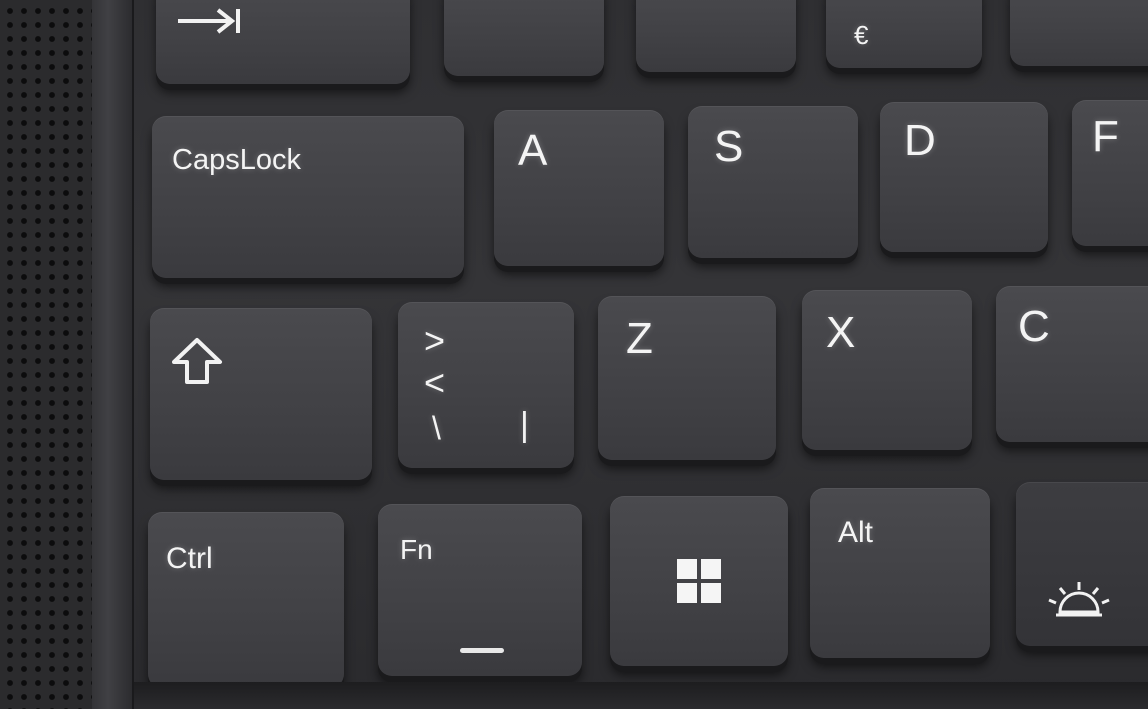 This screenshot has height=709, width=1148. What do you see at coordinates (716, 36) in the screenshot?
I see `w-key` at bounding box center [716, 36].